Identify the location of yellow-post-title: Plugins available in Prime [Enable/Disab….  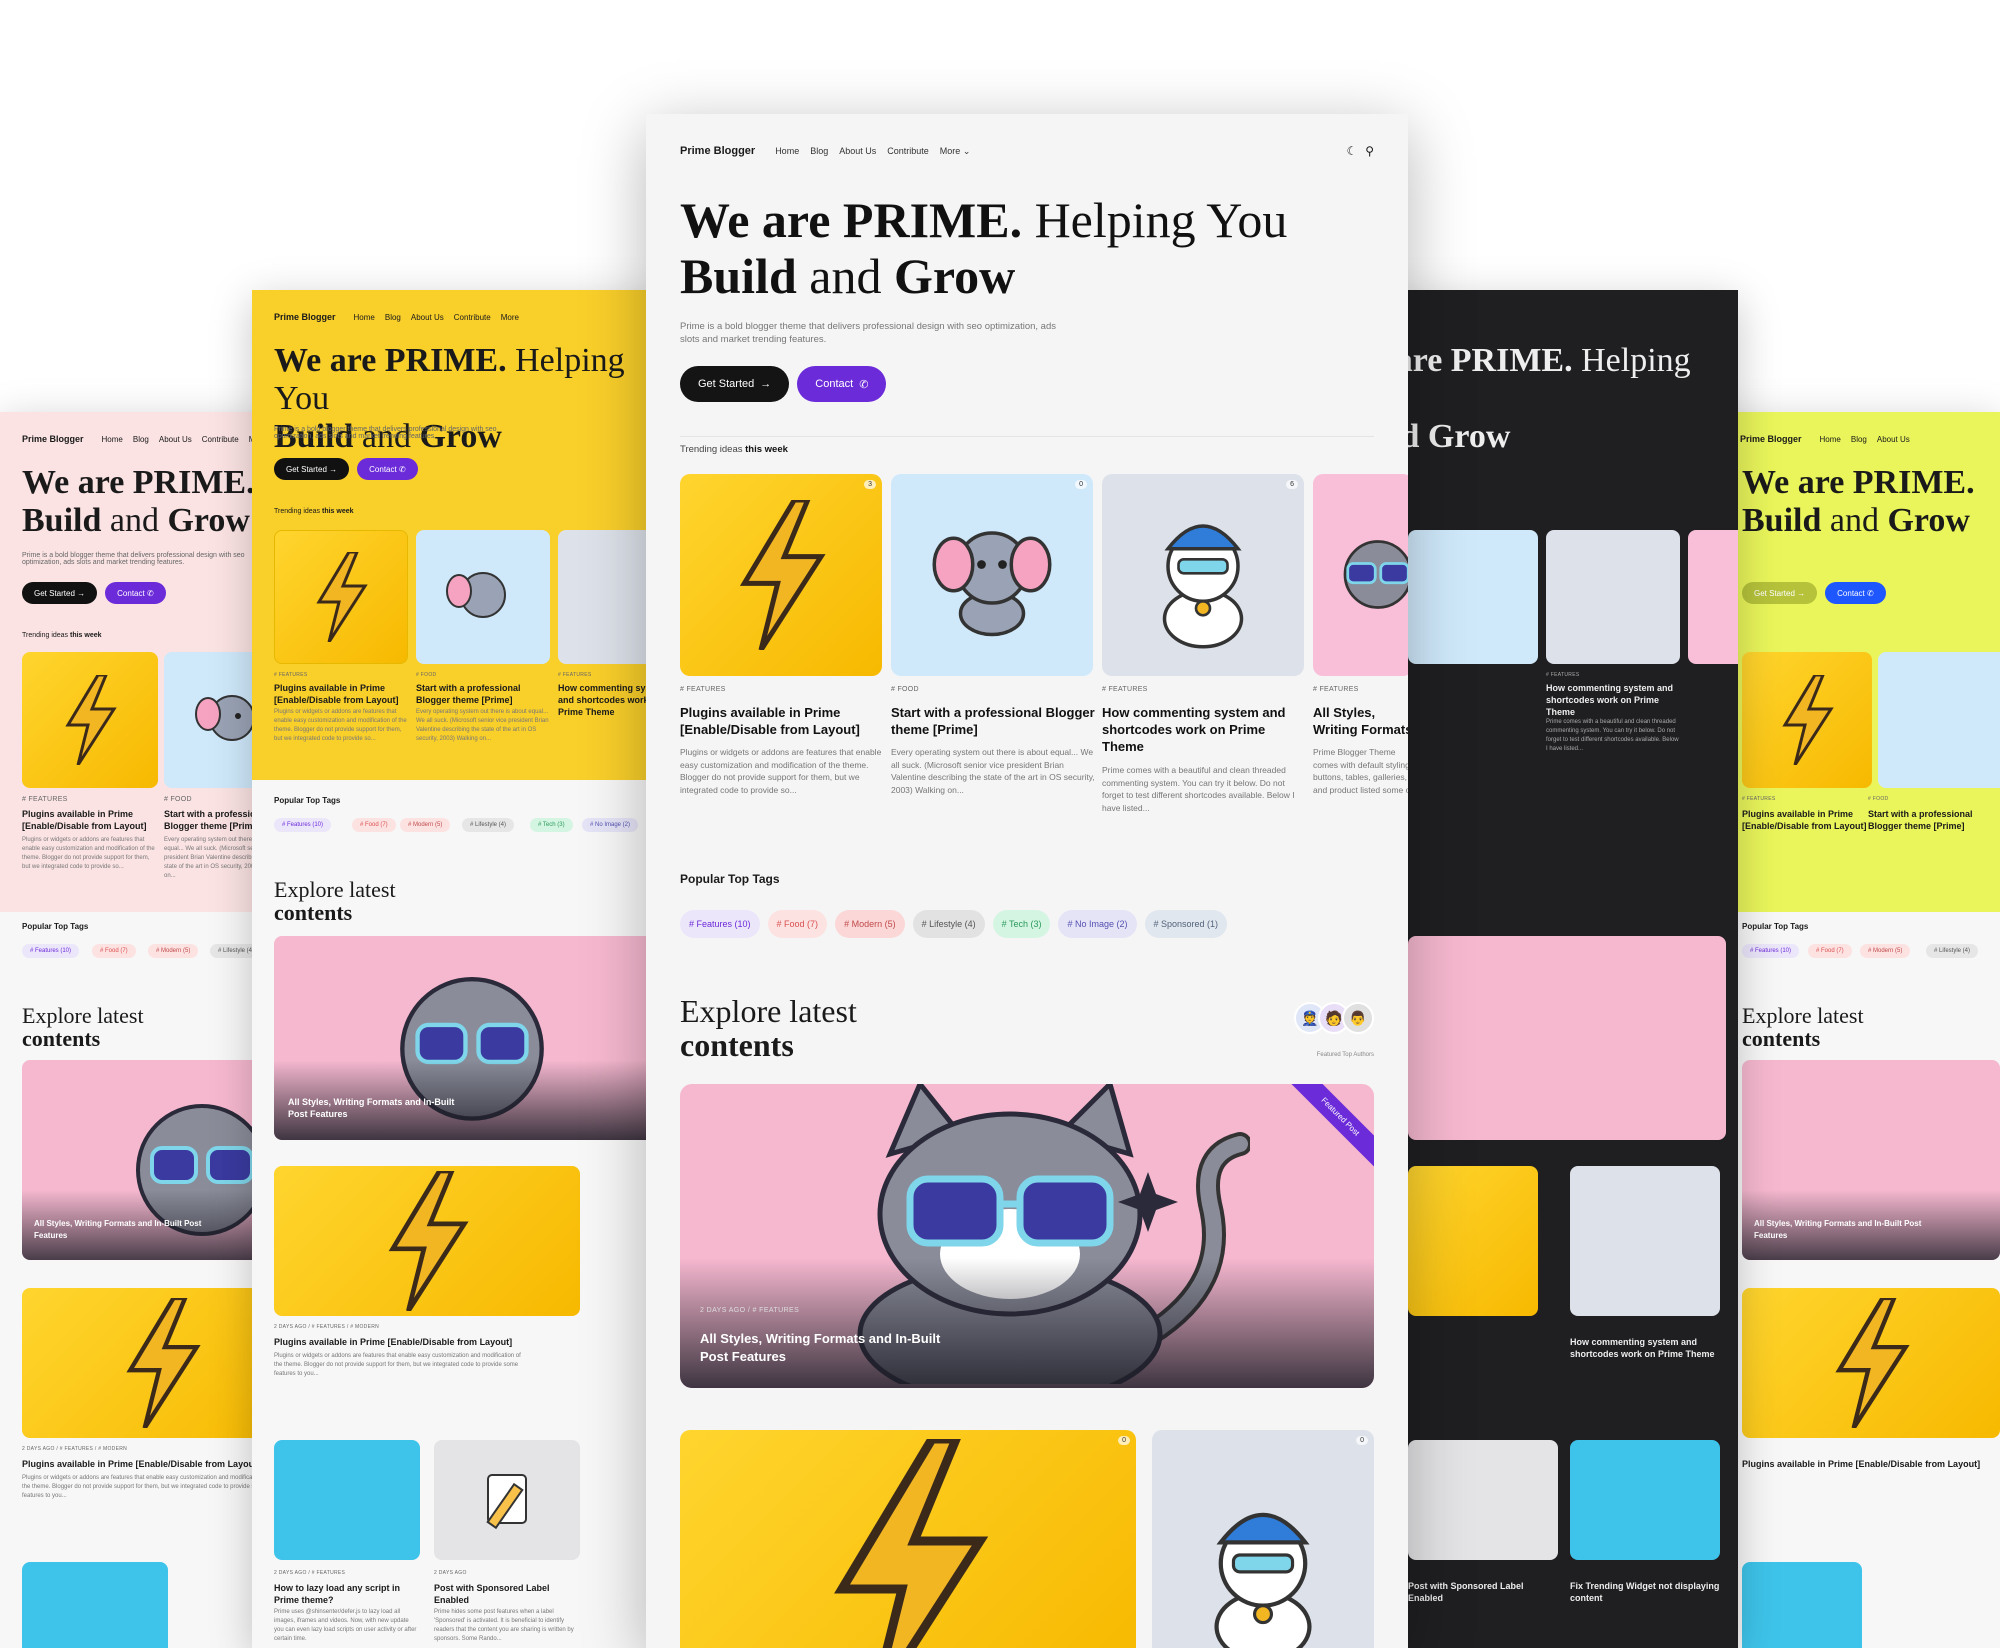
(424, 1342).